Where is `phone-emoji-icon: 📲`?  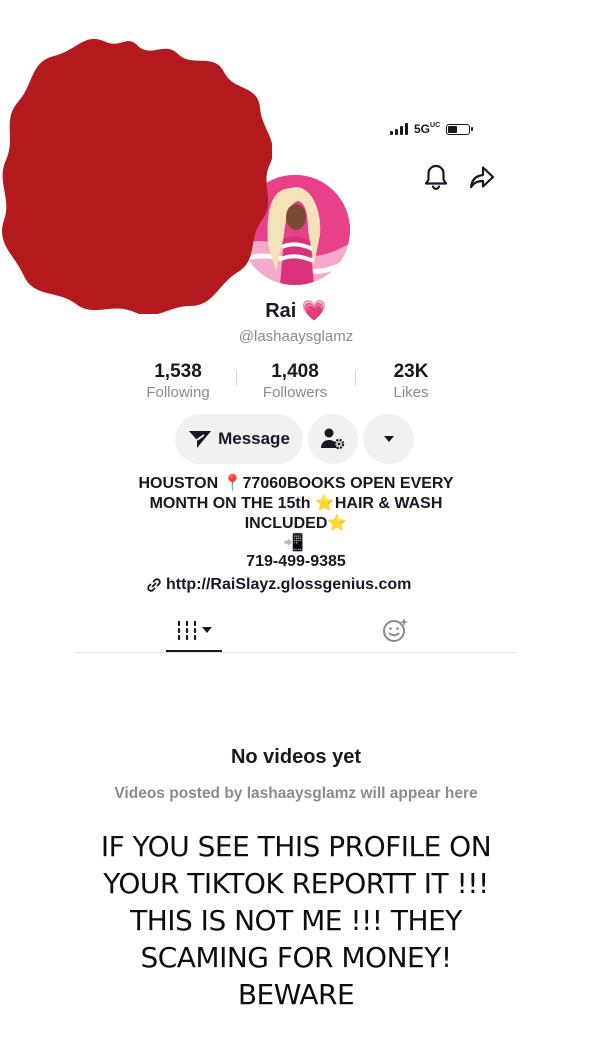
phone-emoji-icon: 📲 is located at coordinates (294, 542).